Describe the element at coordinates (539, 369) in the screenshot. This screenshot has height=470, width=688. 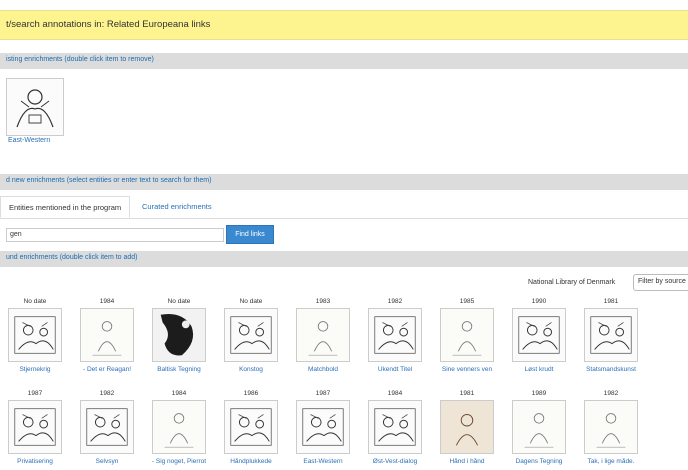
I see `result-title: Løst krudt` at that location.